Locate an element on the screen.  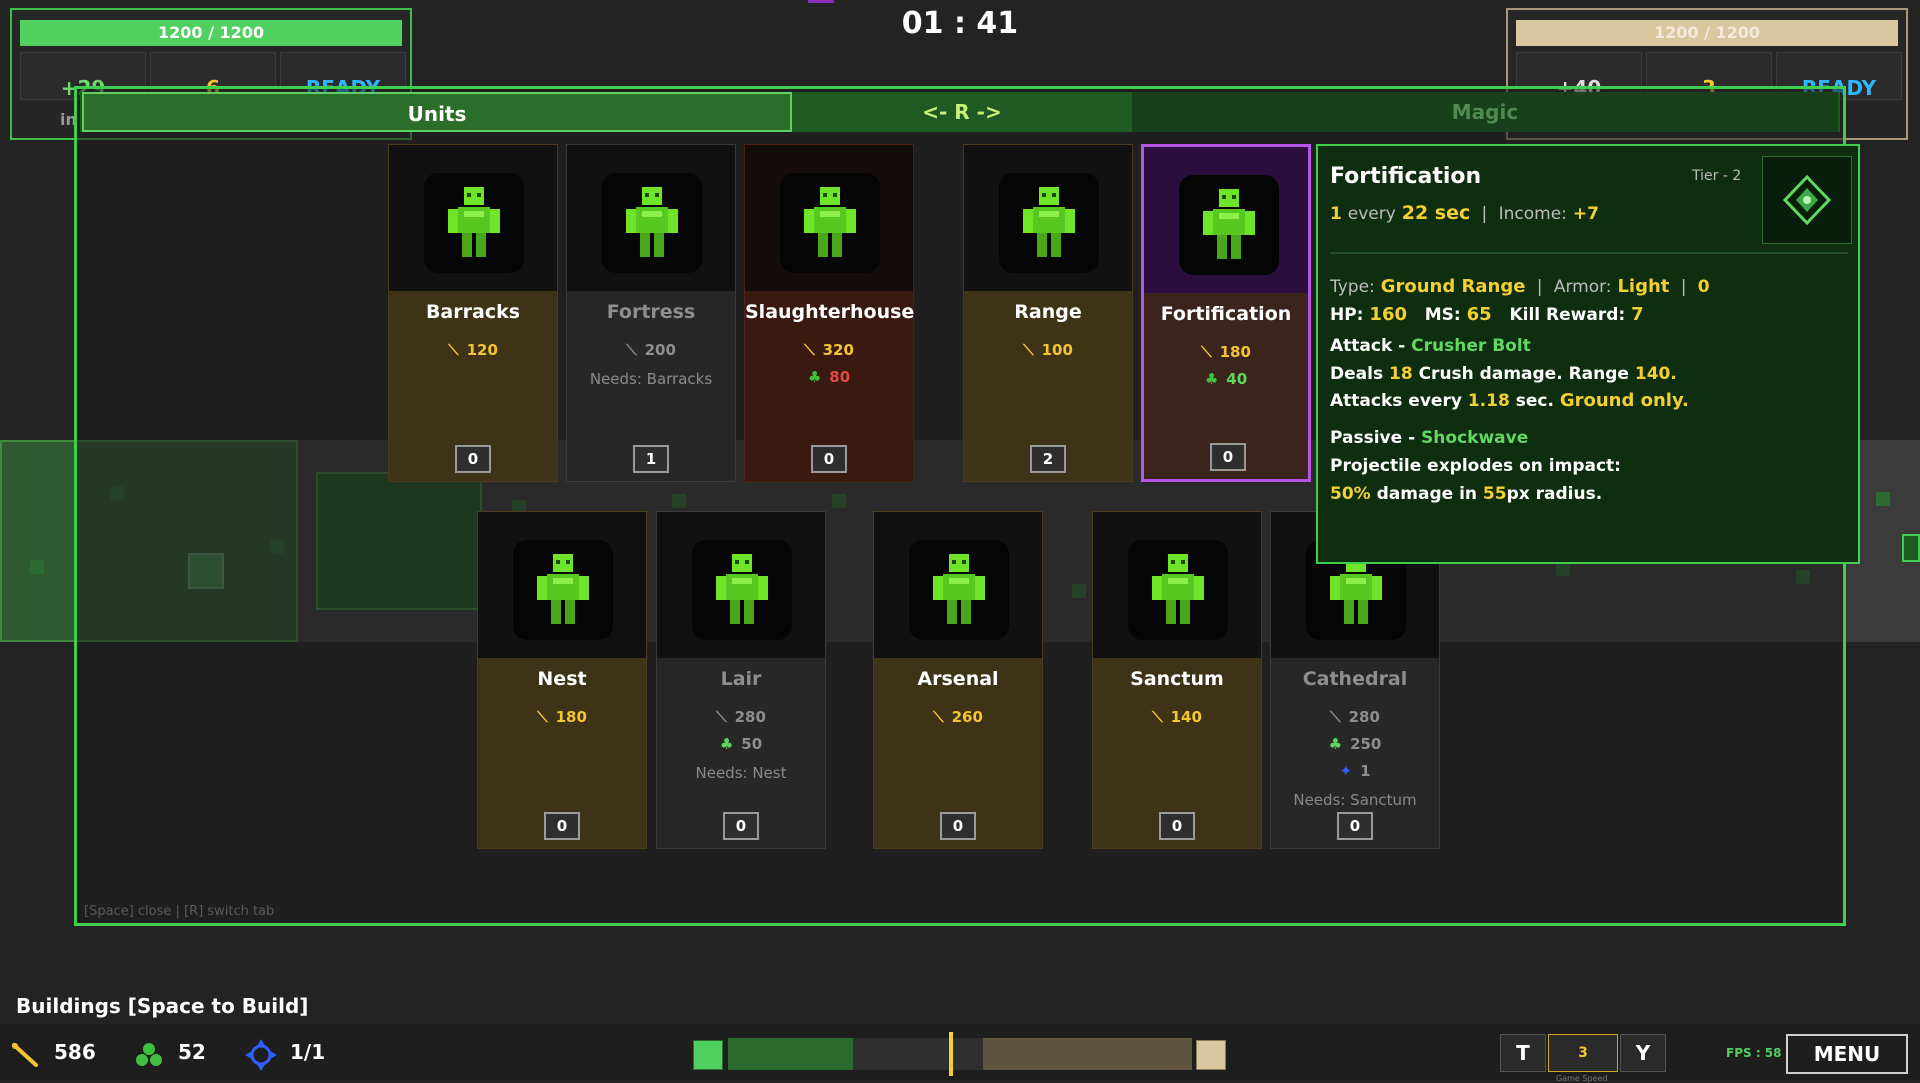
tooltip-kill-label: Kill Reward: is located at coordinates (1567, 315).